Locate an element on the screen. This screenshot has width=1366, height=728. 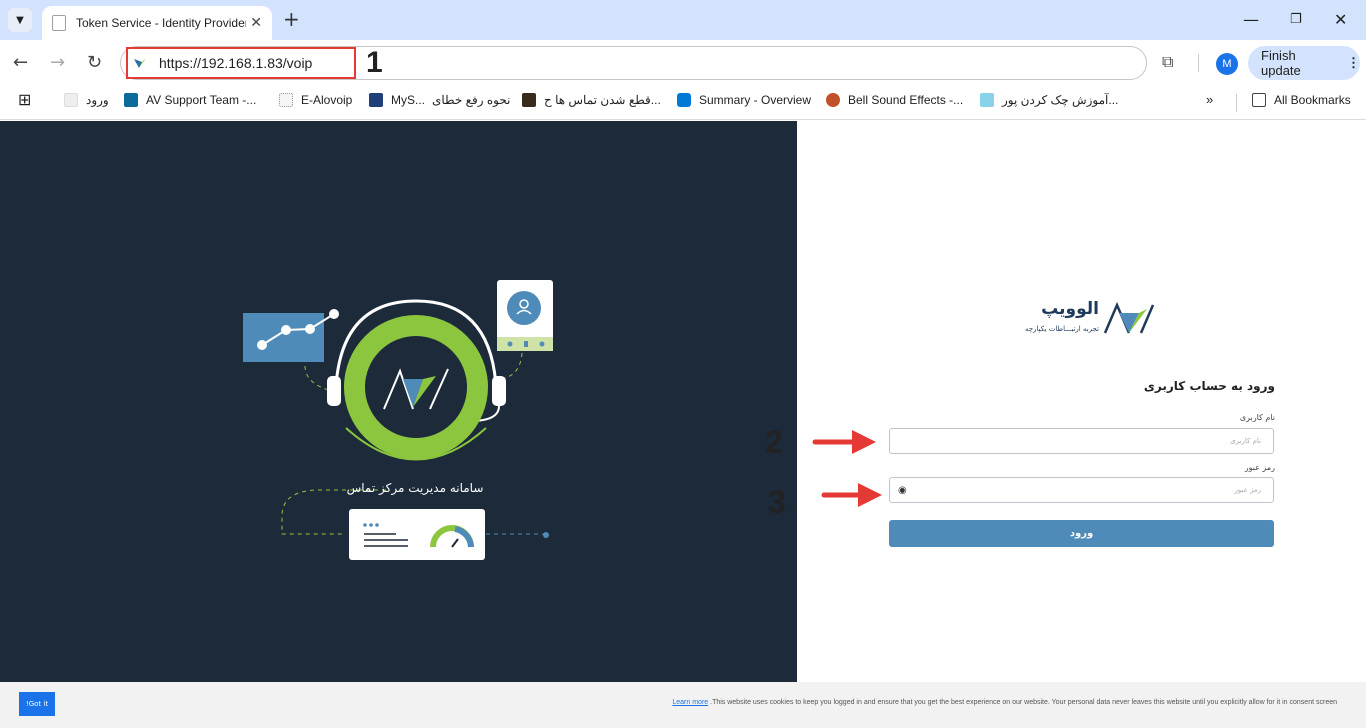
bookmark-item: Summary - Overview is located at coordinates (744, 100).